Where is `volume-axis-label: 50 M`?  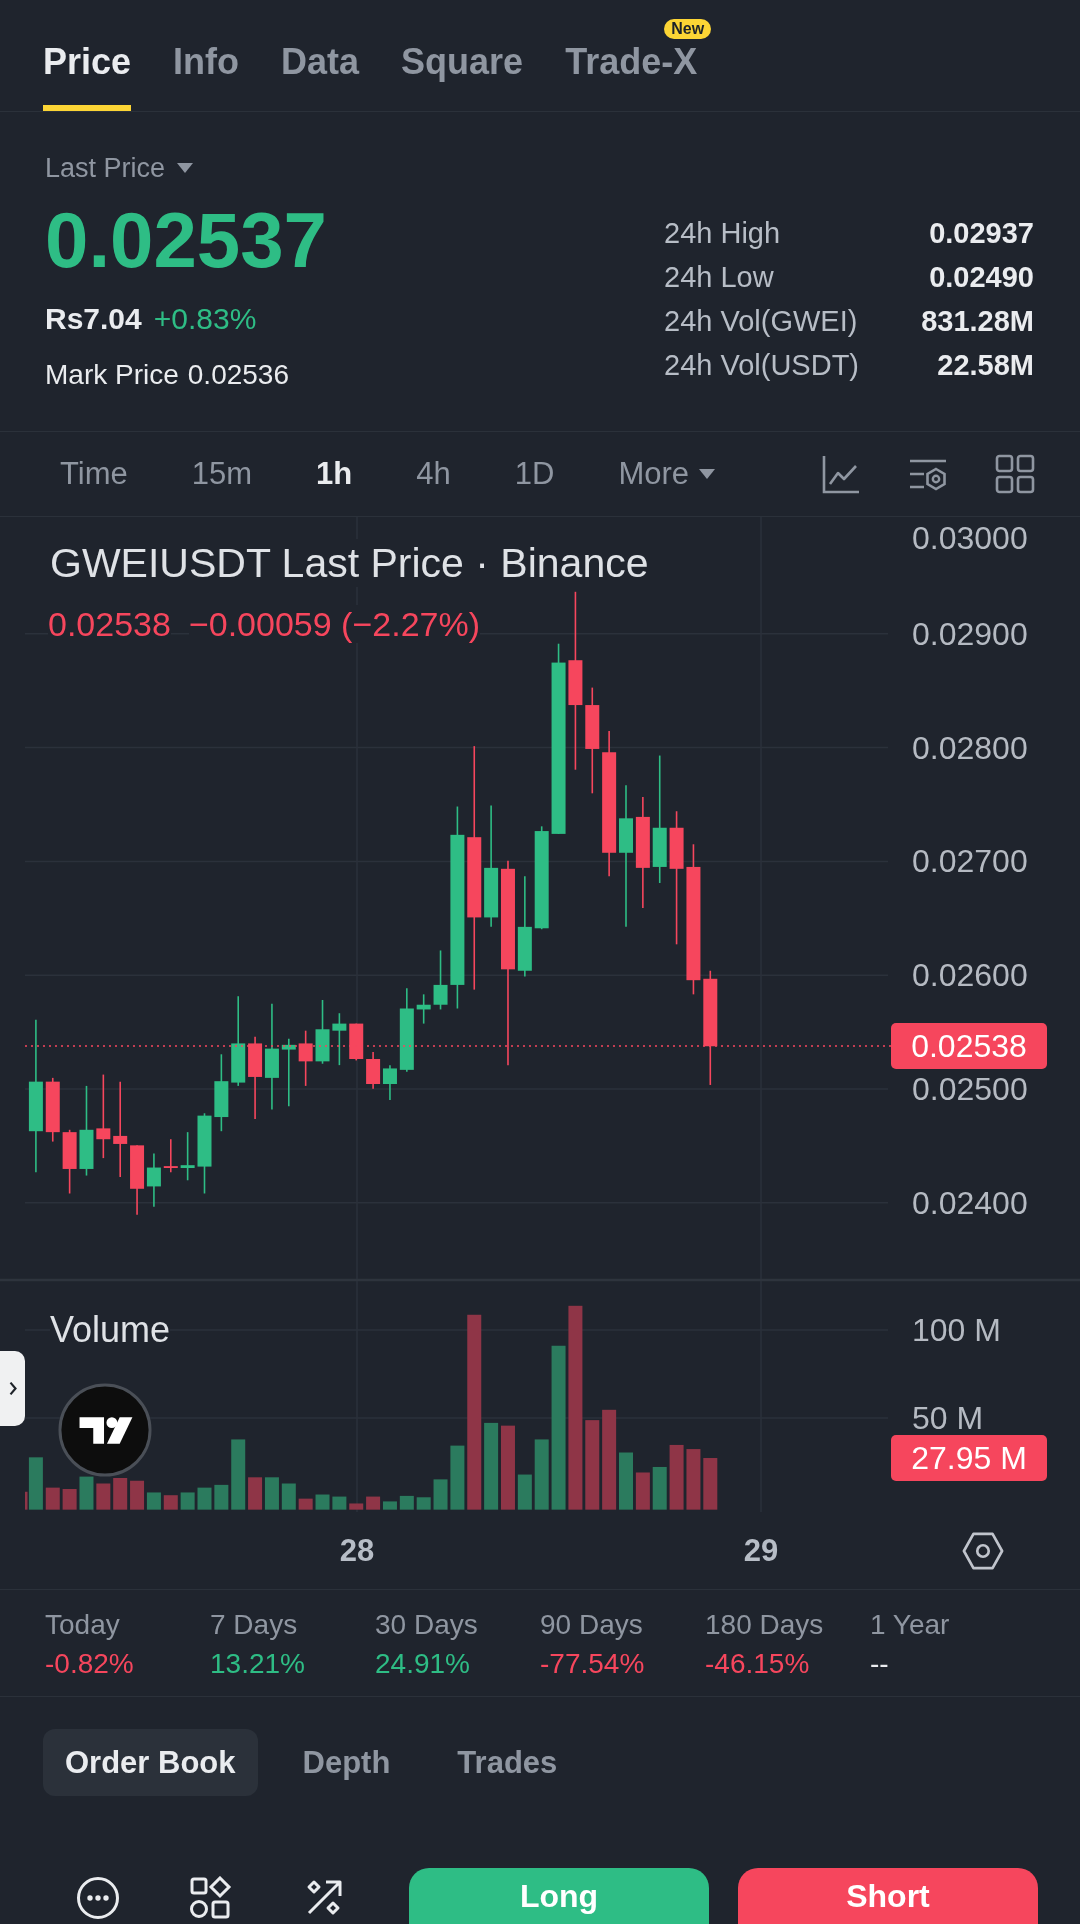
volume-axis-label: 50 M is located at coordinates (948, 1418).